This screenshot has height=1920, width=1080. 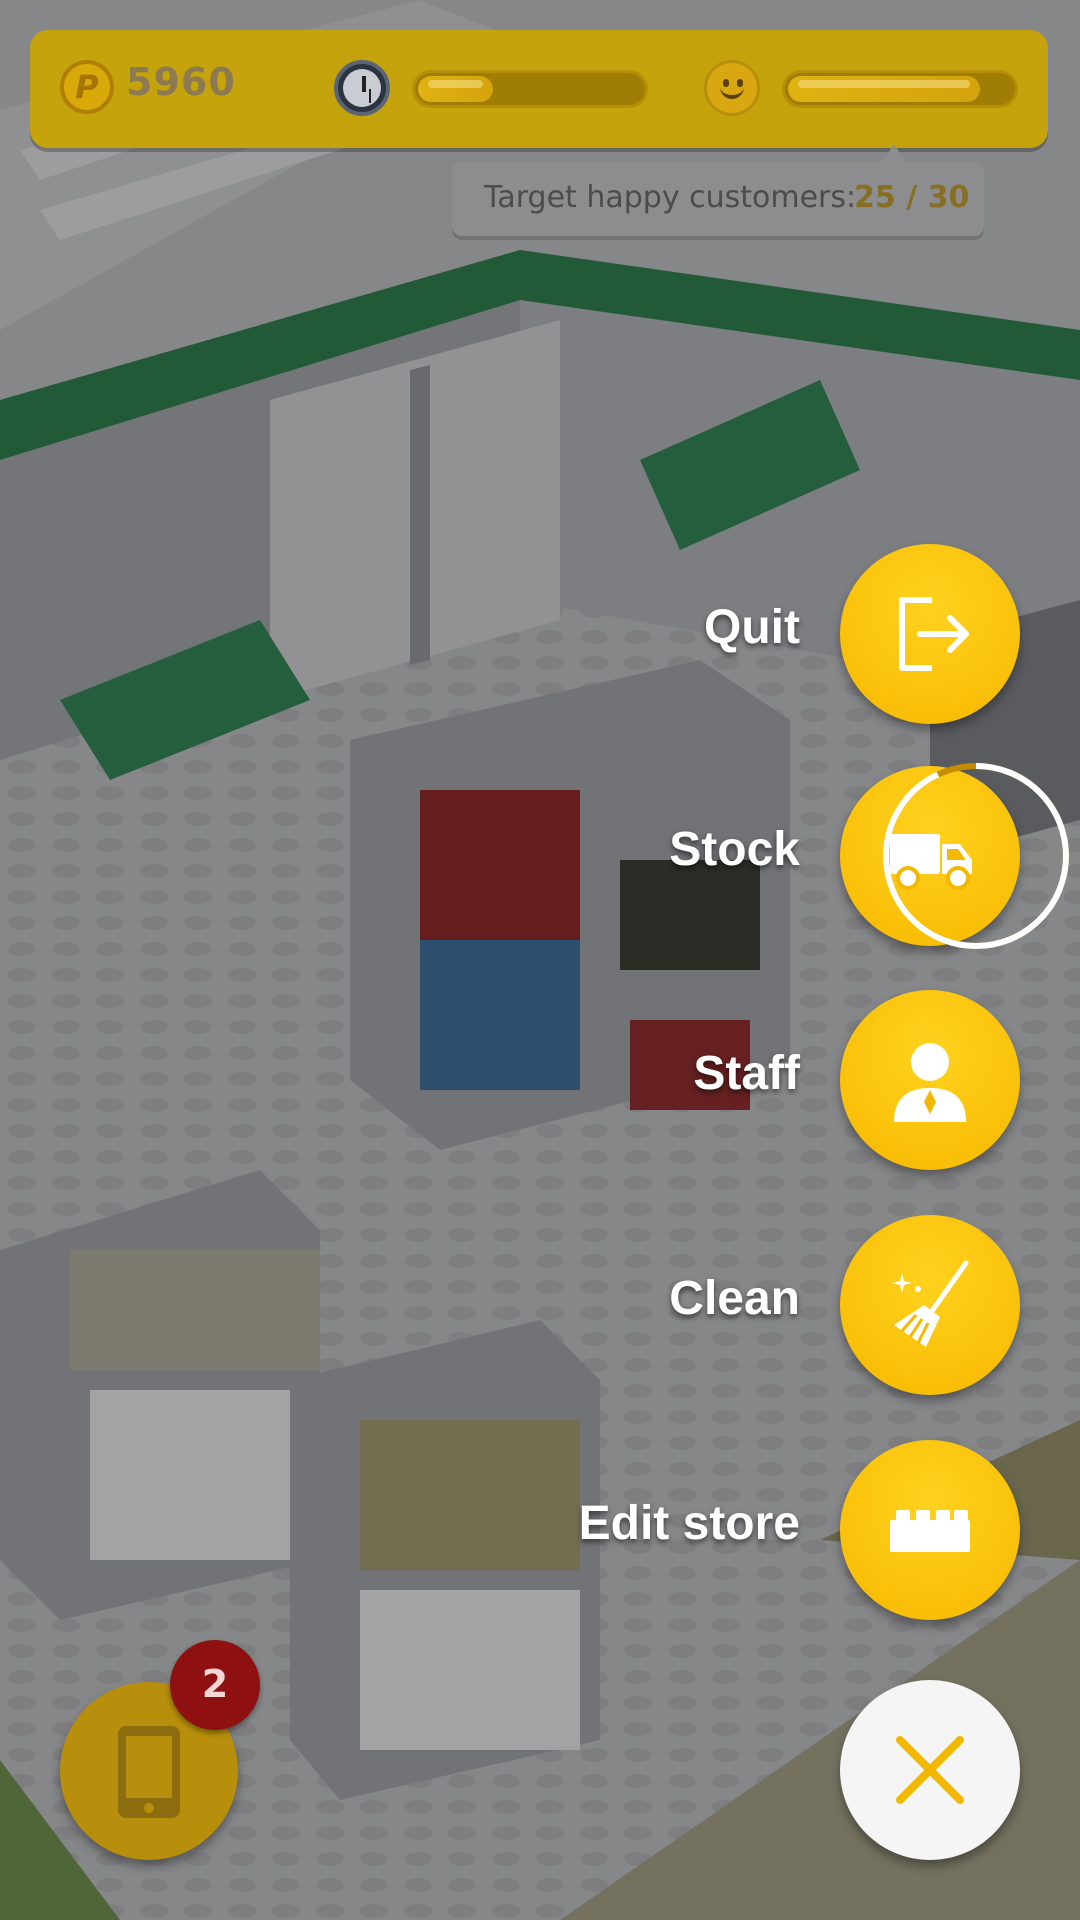 I want to click on menu-item-staff: Staff, so click(x=760, y=1080).